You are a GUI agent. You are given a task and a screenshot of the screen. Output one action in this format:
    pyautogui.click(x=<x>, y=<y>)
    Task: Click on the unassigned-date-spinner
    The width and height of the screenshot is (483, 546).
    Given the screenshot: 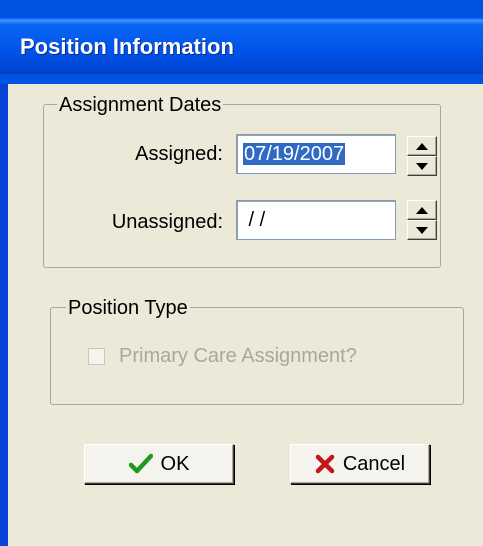 What is the action you would take?
    pyautogui.click(x=422, y=220)
    